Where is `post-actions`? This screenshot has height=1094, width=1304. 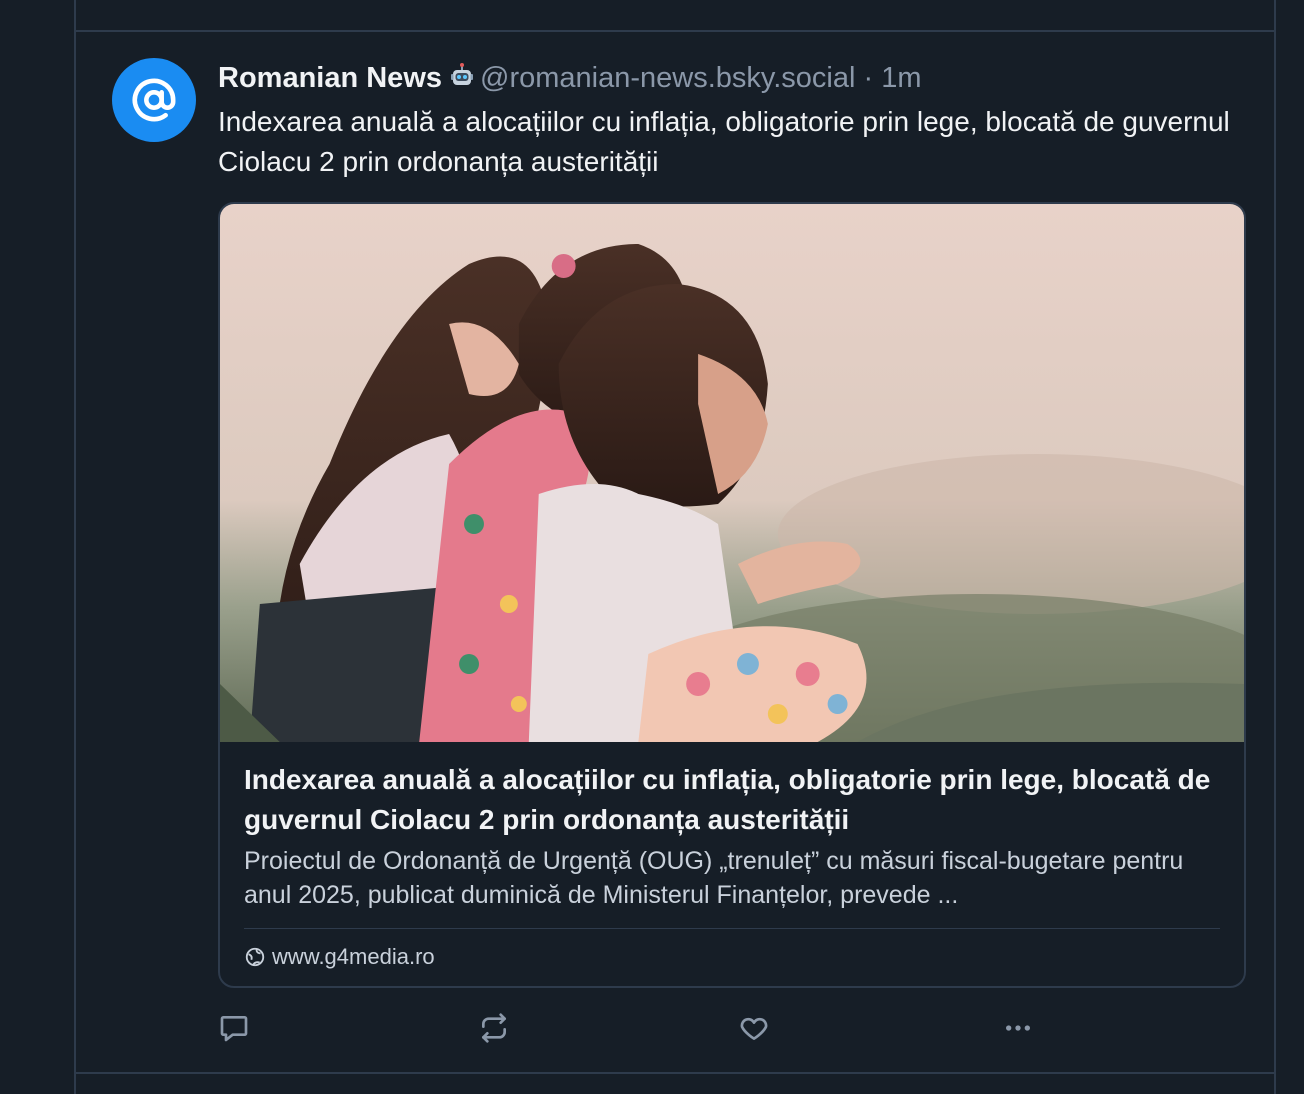 post-actions is located at coordinates (638, 1028).